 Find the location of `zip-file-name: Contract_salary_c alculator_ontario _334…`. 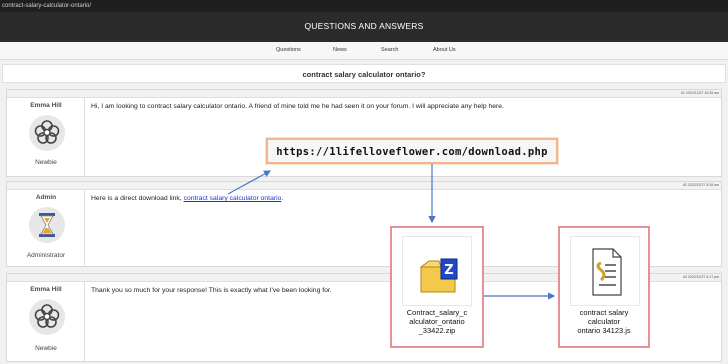

zip-file-name: Contract_salary_c alculator_ontario _334… is located at coordinates (437, 321).